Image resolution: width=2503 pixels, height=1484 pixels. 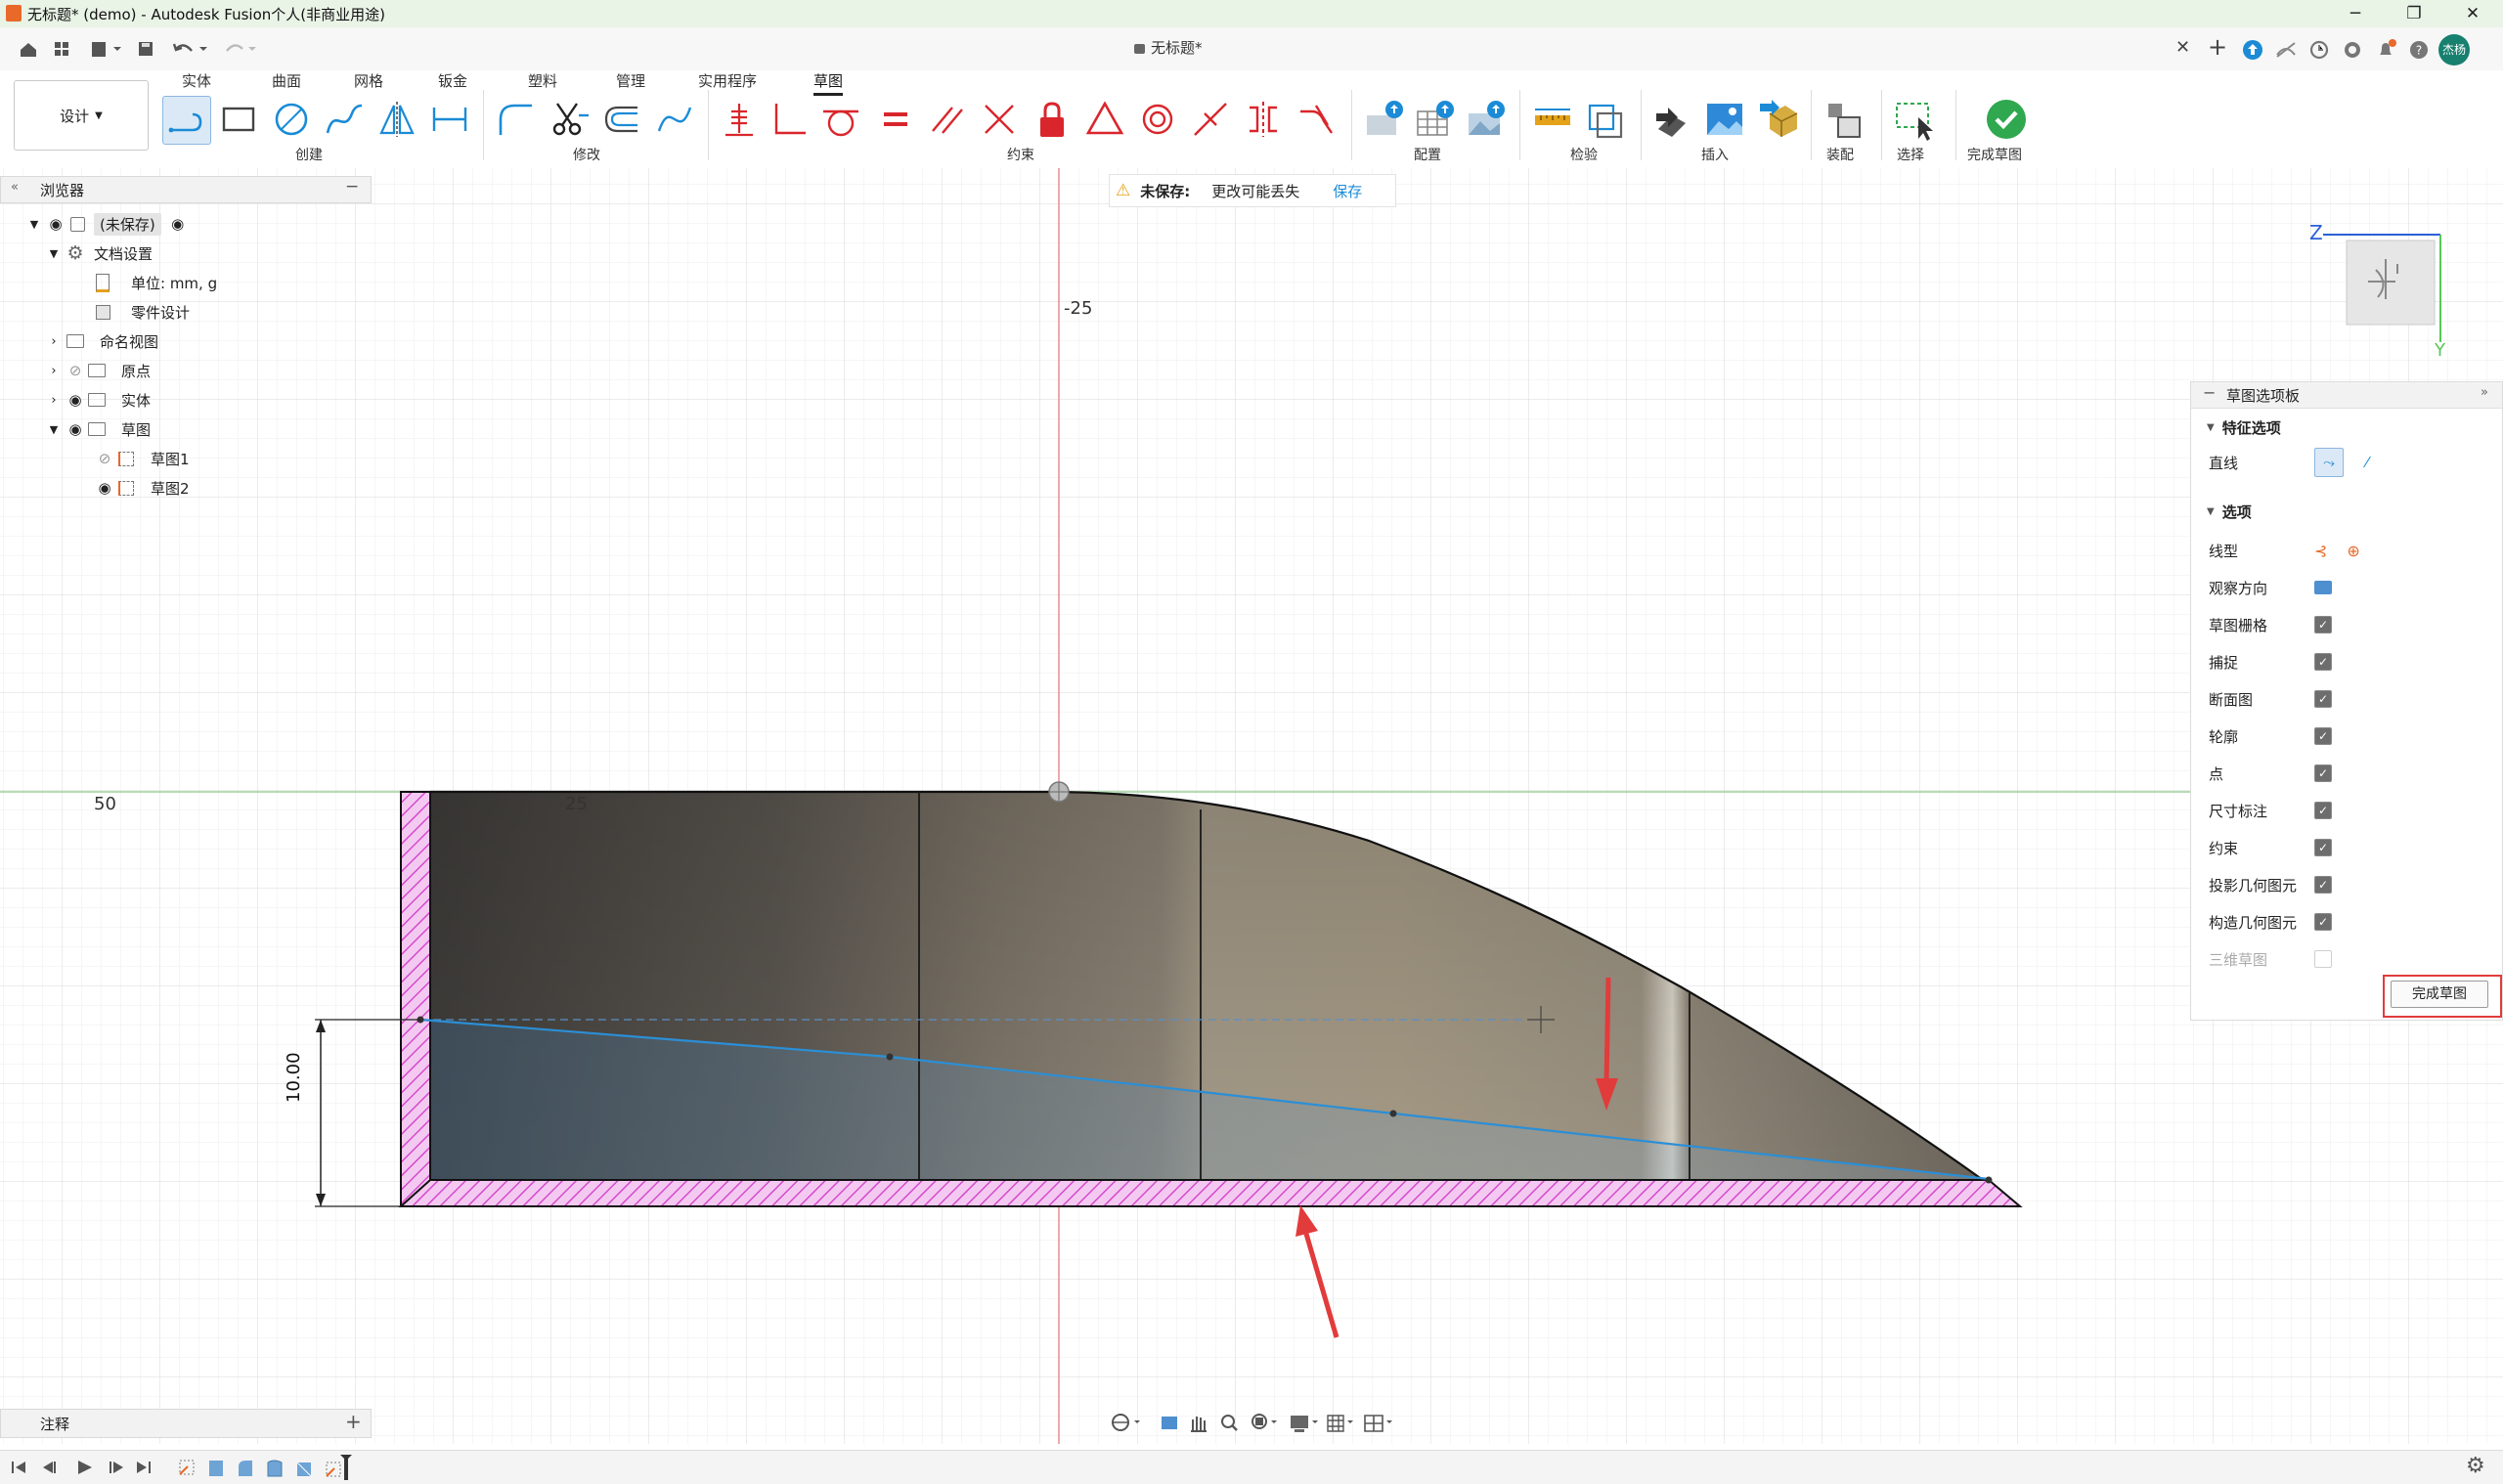 I want to click on finish-sketch-icon, so click(x=2006, y=119).